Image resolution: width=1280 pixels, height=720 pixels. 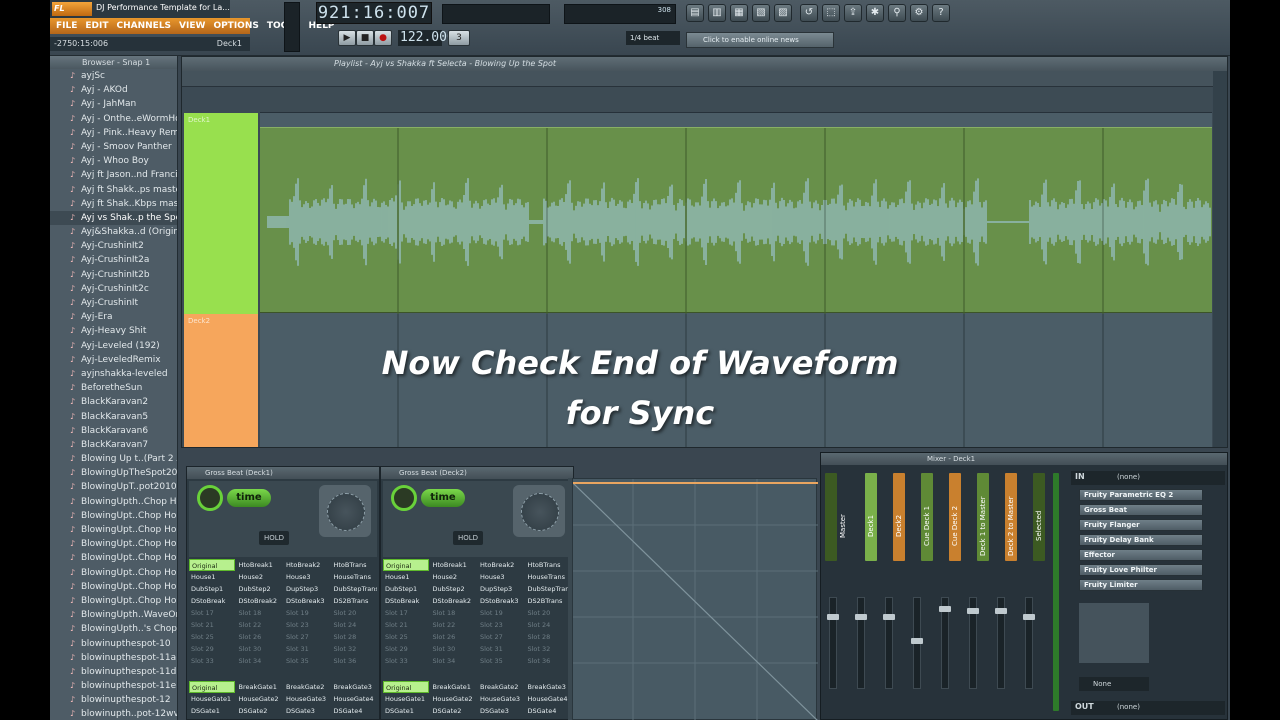 What do you see at coordinates (212, 699) in the screenshot?
I see `preset-slot: HouseGate1` at bounding box center [212, 699].